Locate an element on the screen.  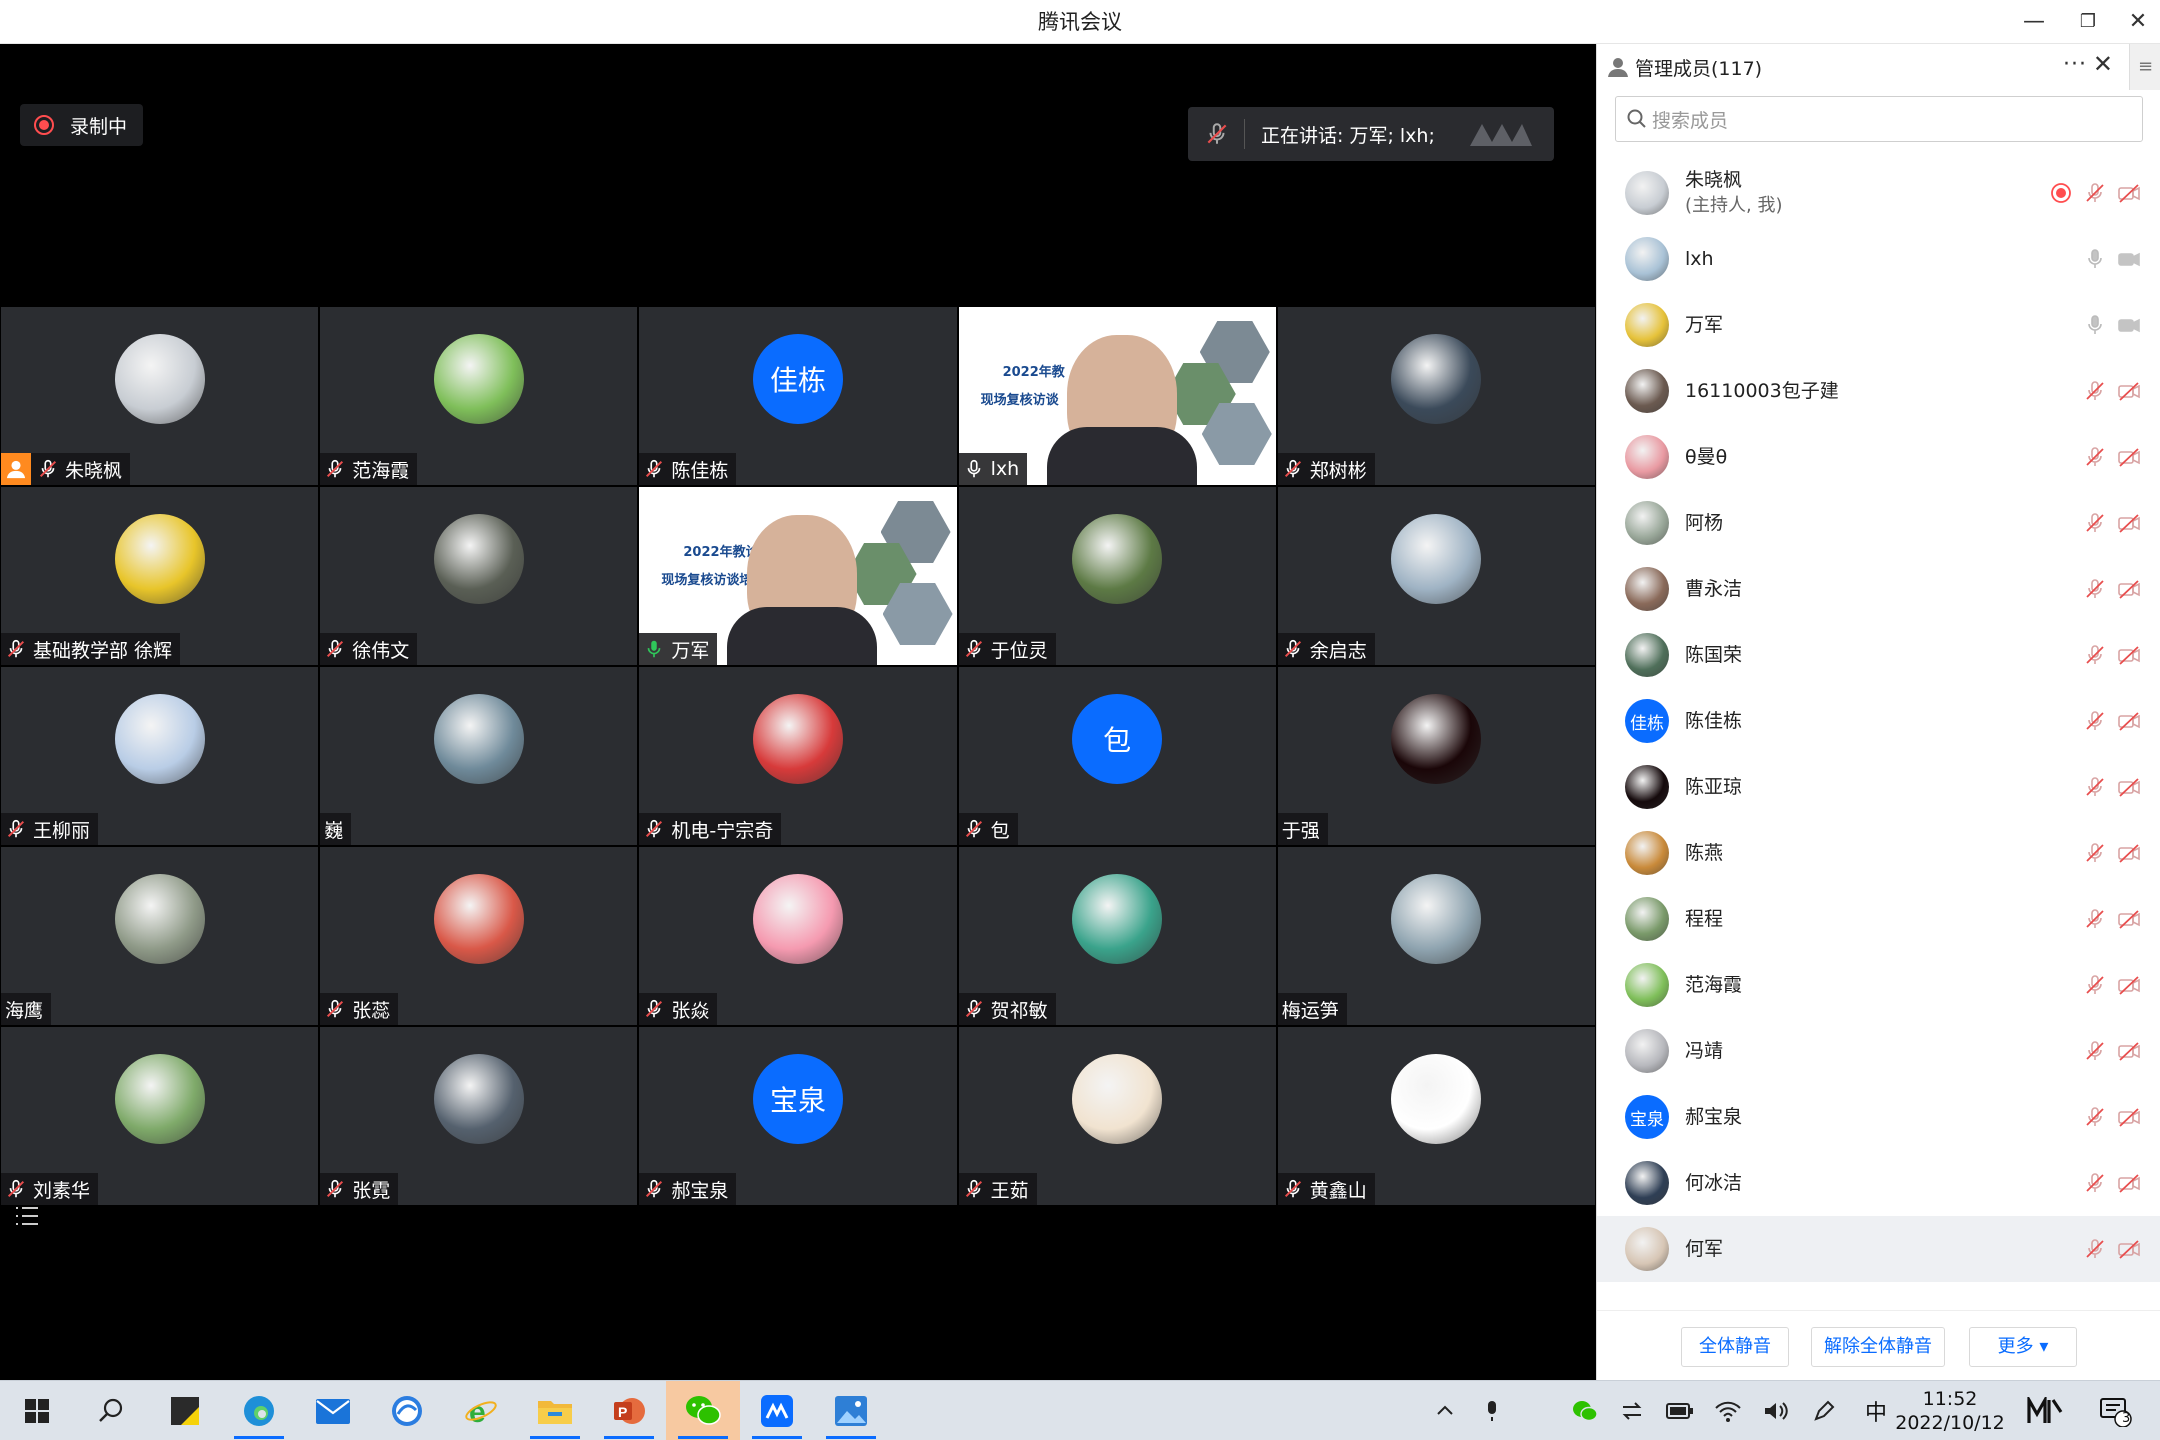
taskbar-powerpoint-button: P is located at coordinates (629, 1410).